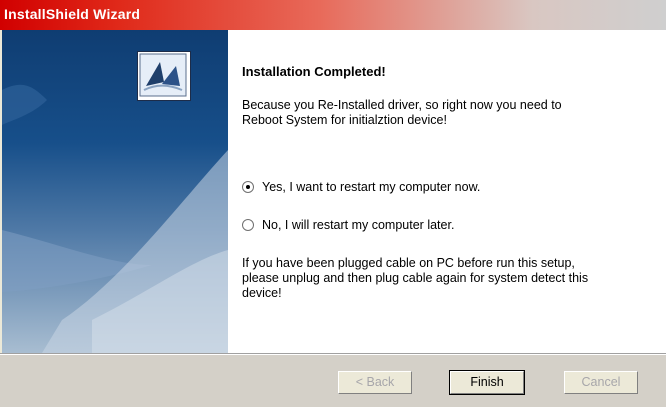 The width and height of the screenshot is (666, 407). What do you see at coordinates (333, 15) in the screenshot?
I see `title-bar: InstallShield Wizard` at bounding box center [333, 15].